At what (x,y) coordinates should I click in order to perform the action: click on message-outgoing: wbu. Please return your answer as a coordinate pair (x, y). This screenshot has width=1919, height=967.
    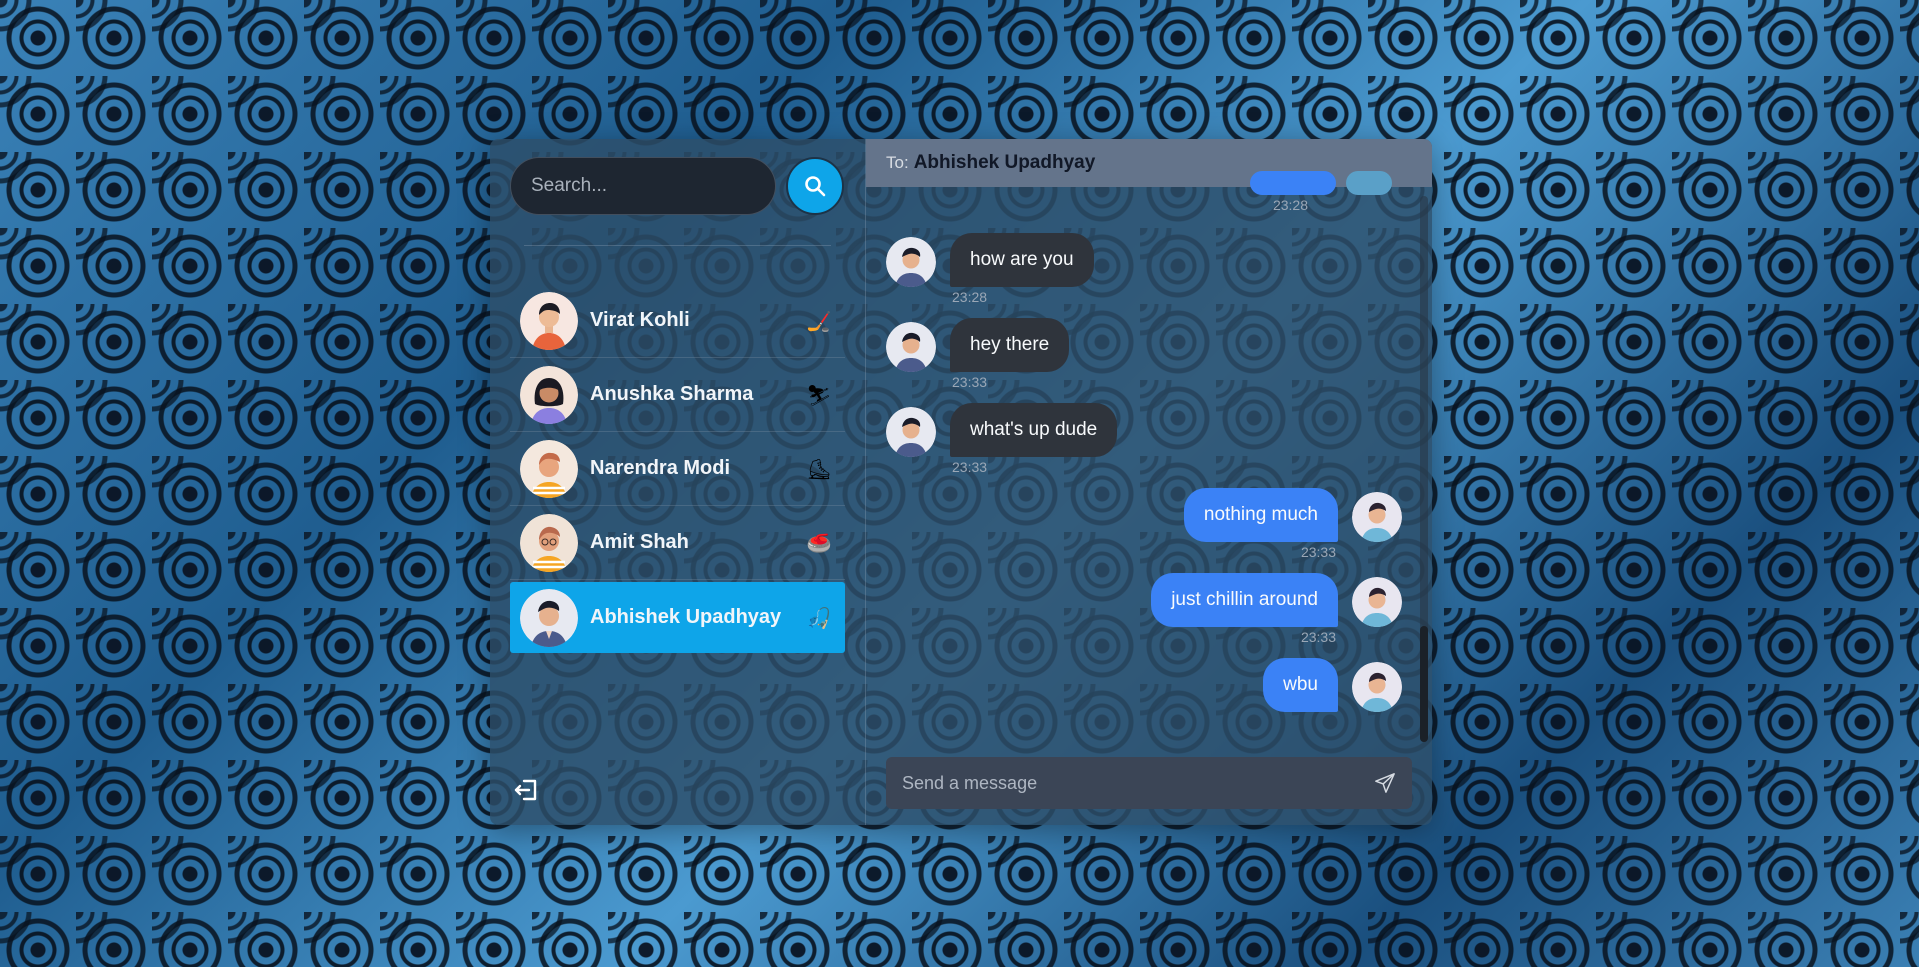
    Looking at the image, I should click on (1144, 685).